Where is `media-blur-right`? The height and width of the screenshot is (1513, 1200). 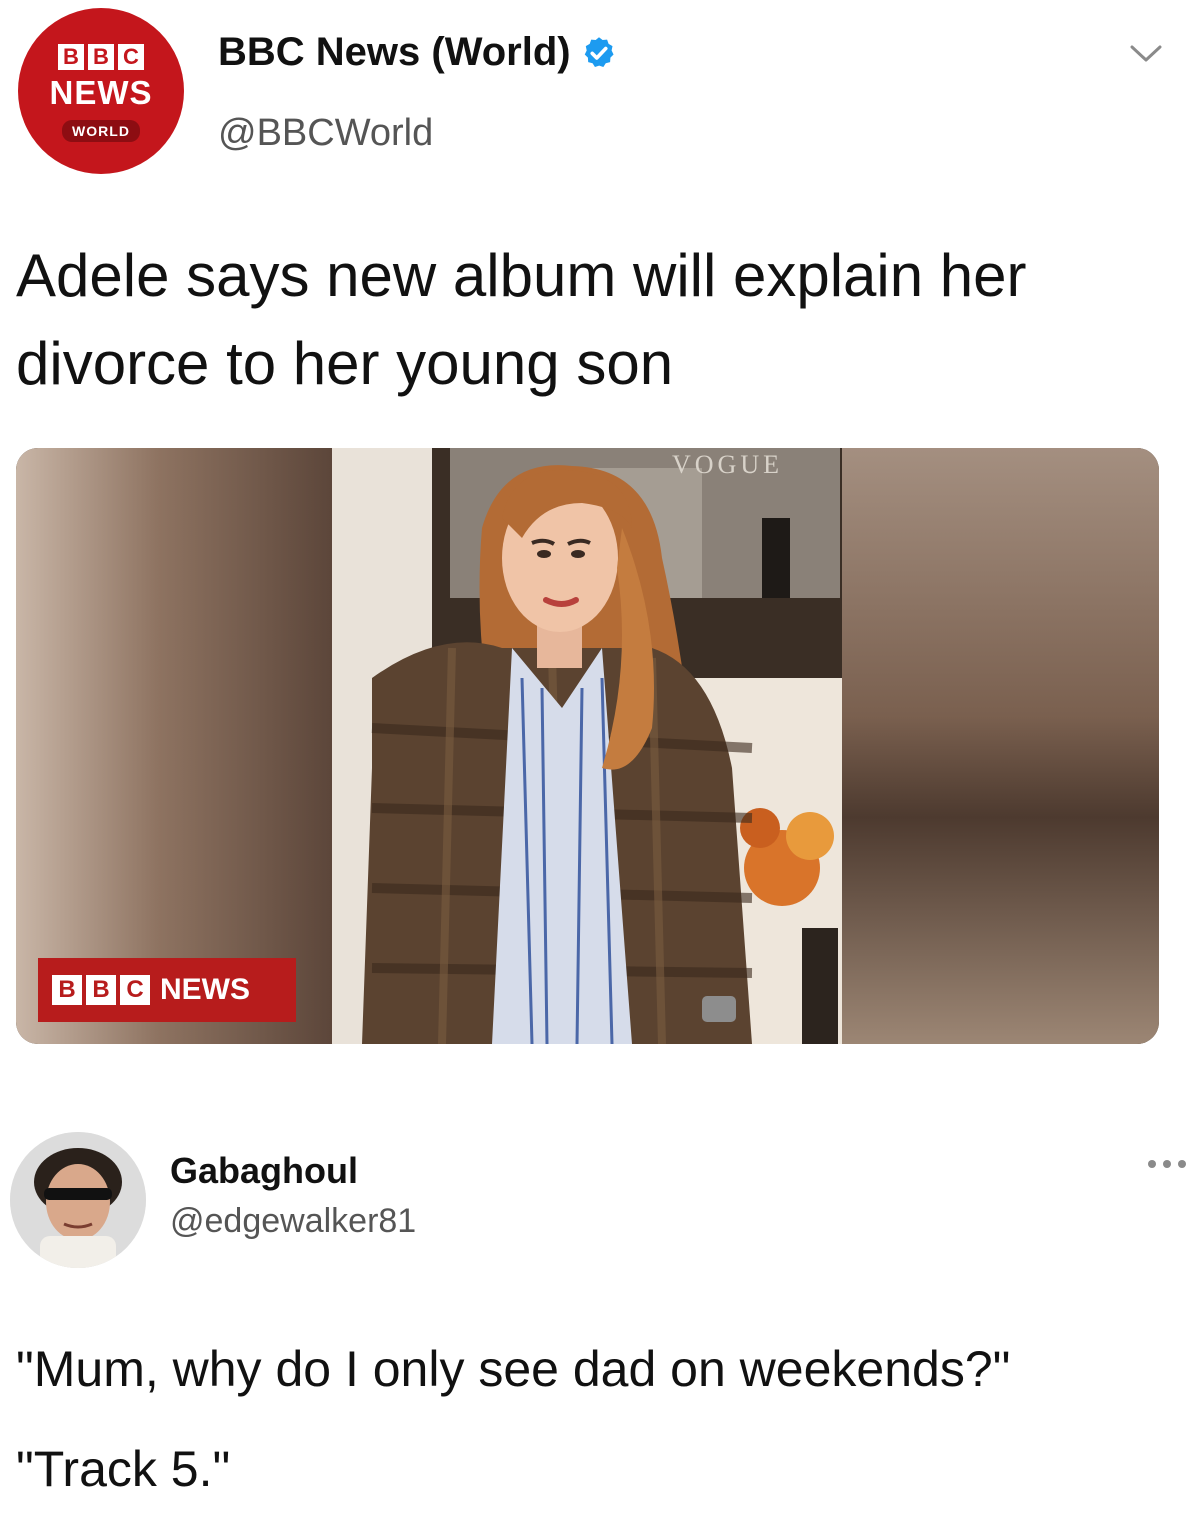
media-blur-right is located at coordinates (1000, 746).